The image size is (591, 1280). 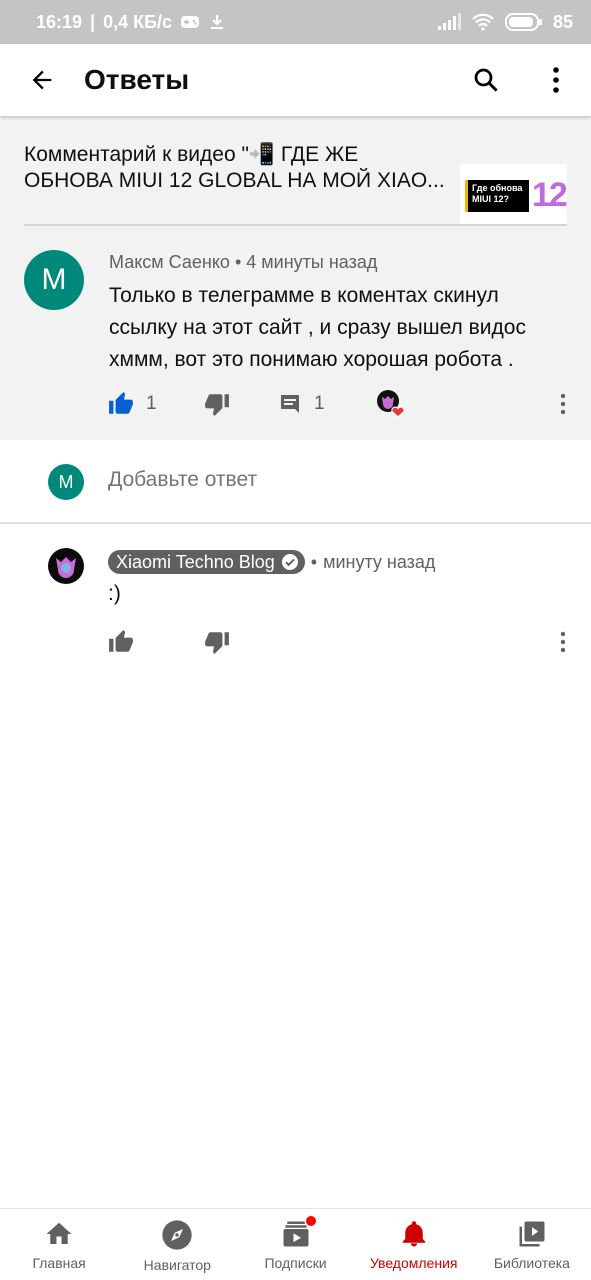 I want to click on nav-library: Библиотека, so click(x=532, y=1244).